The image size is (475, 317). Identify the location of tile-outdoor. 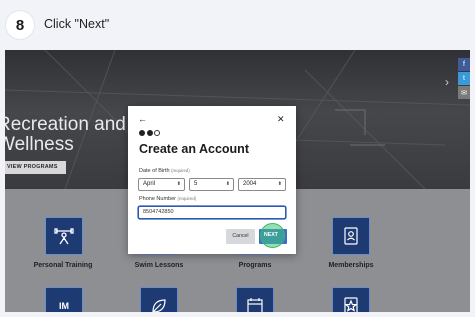
(159, 299).